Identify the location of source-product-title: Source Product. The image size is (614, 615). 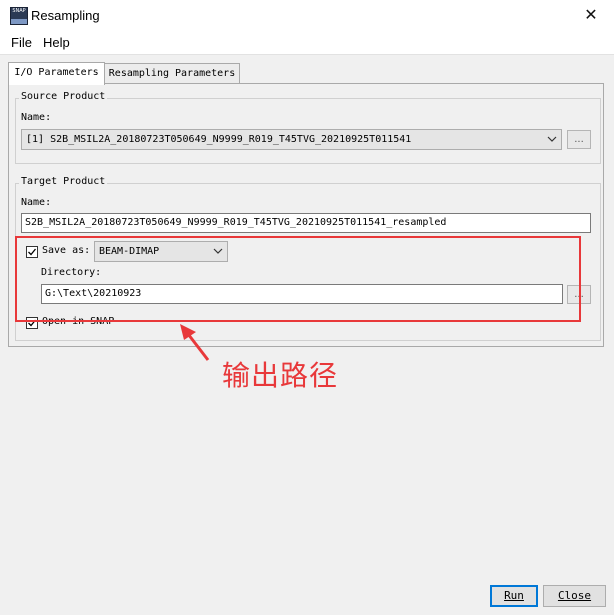
(63, 96).